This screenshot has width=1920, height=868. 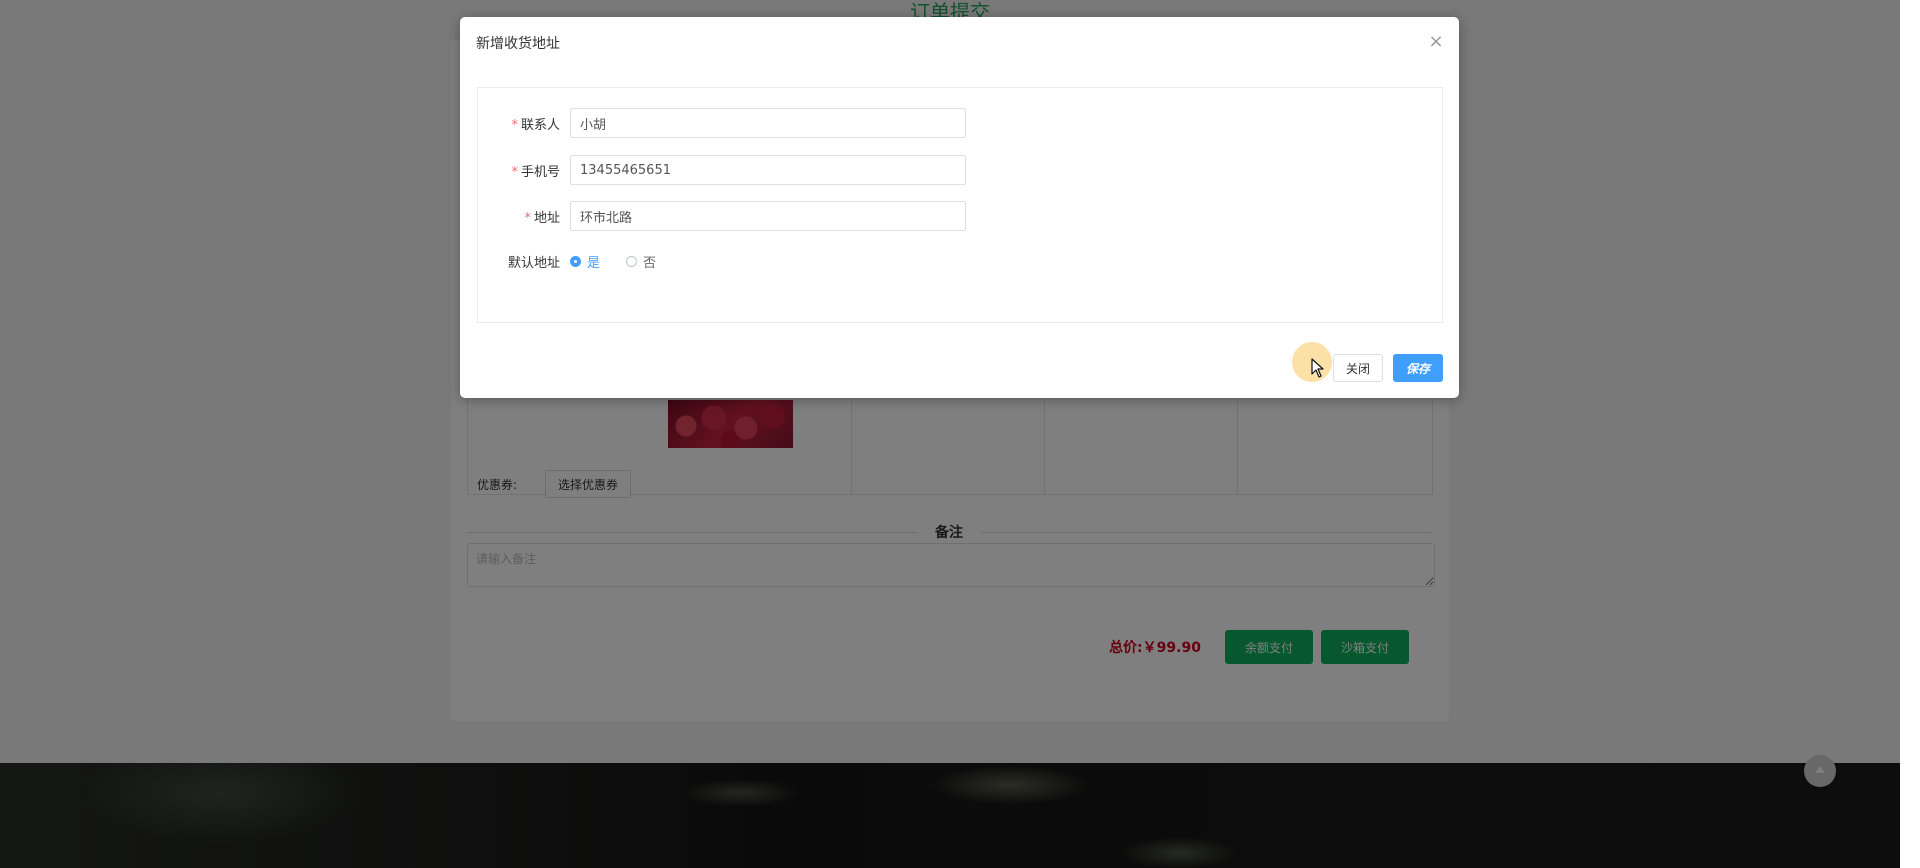 I want to click on address-form: *联系人 *手机号 *地址 默认地址 是 否, so click(x=960, y=205).